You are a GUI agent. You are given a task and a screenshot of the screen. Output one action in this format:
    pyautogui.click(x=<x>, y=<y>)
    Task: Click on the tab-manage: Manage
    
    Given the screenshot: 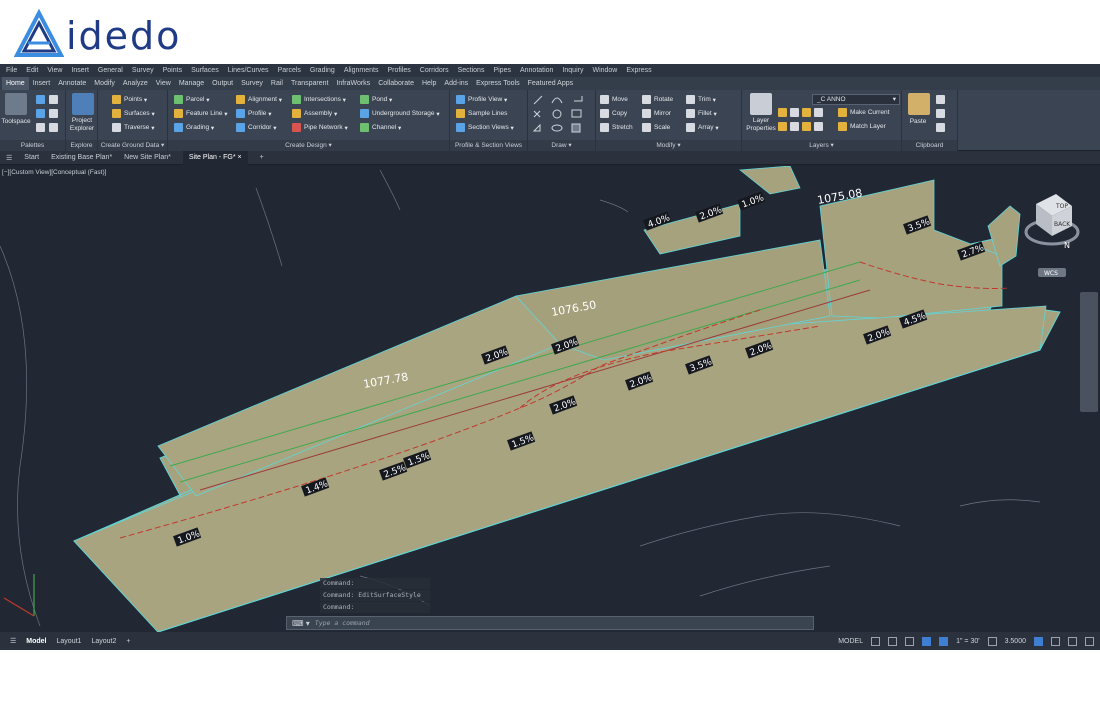 What is the action you would take?
    pyautogui.click(x=191, y=83)
    